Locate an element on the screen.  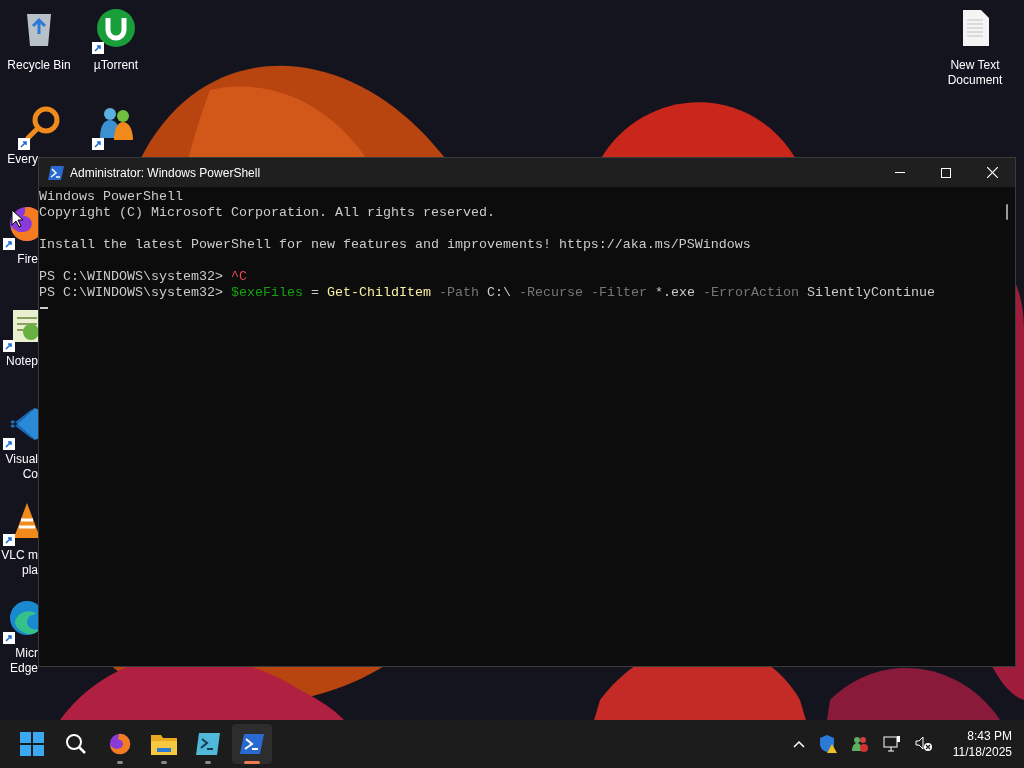
terminal-line: Windows PowerShell is located at coordinates (111, 197).